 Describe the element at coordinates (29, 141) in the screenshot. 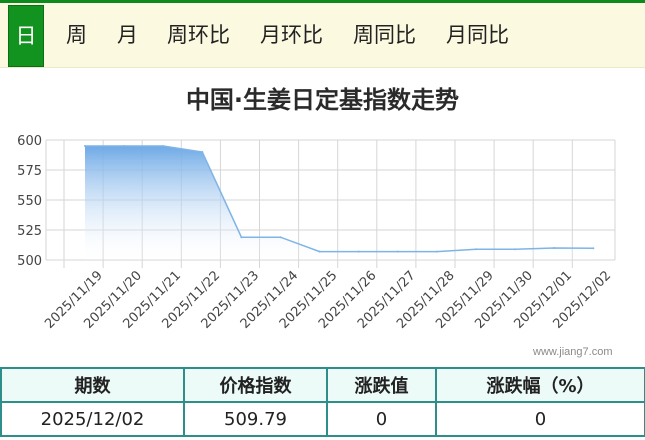

I see `y-tick-label: 600` at that location.